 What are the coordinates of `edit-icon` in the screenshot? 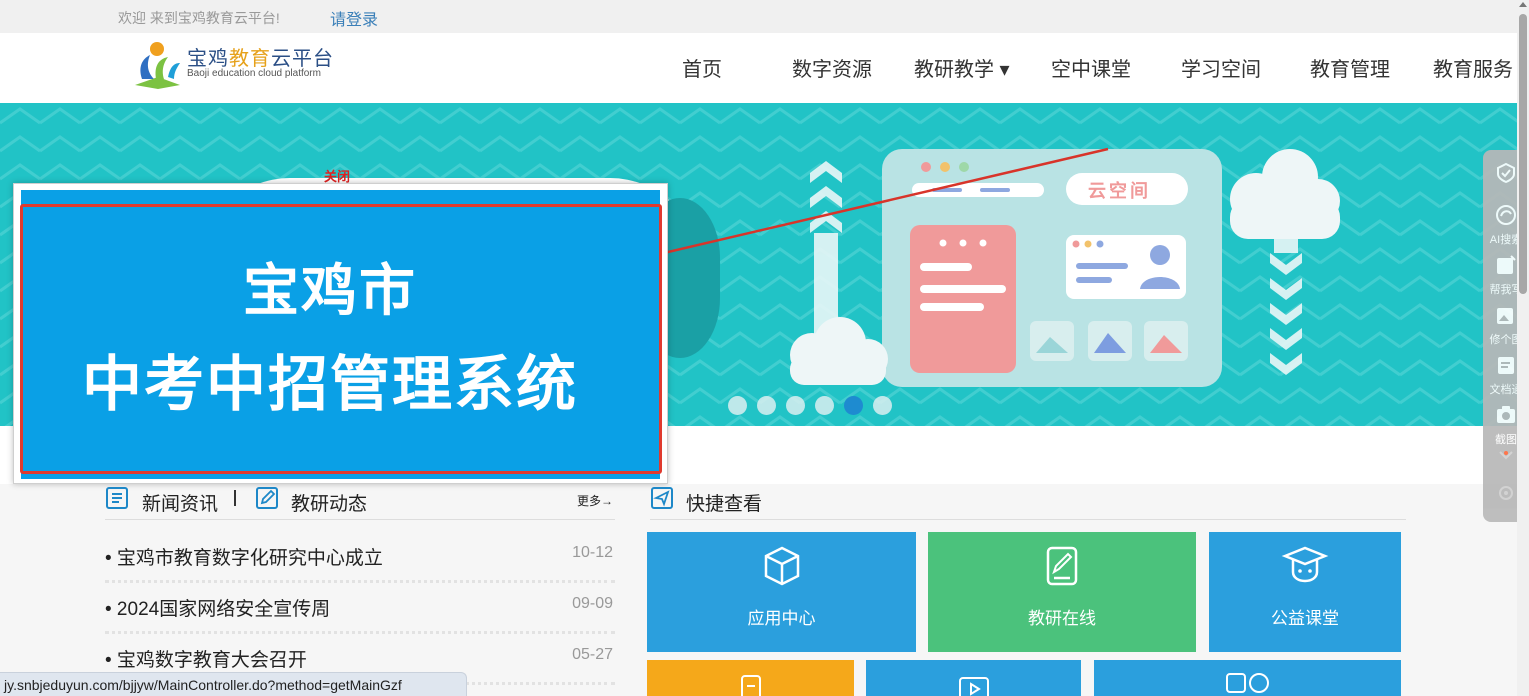 It's located at (267, 498).